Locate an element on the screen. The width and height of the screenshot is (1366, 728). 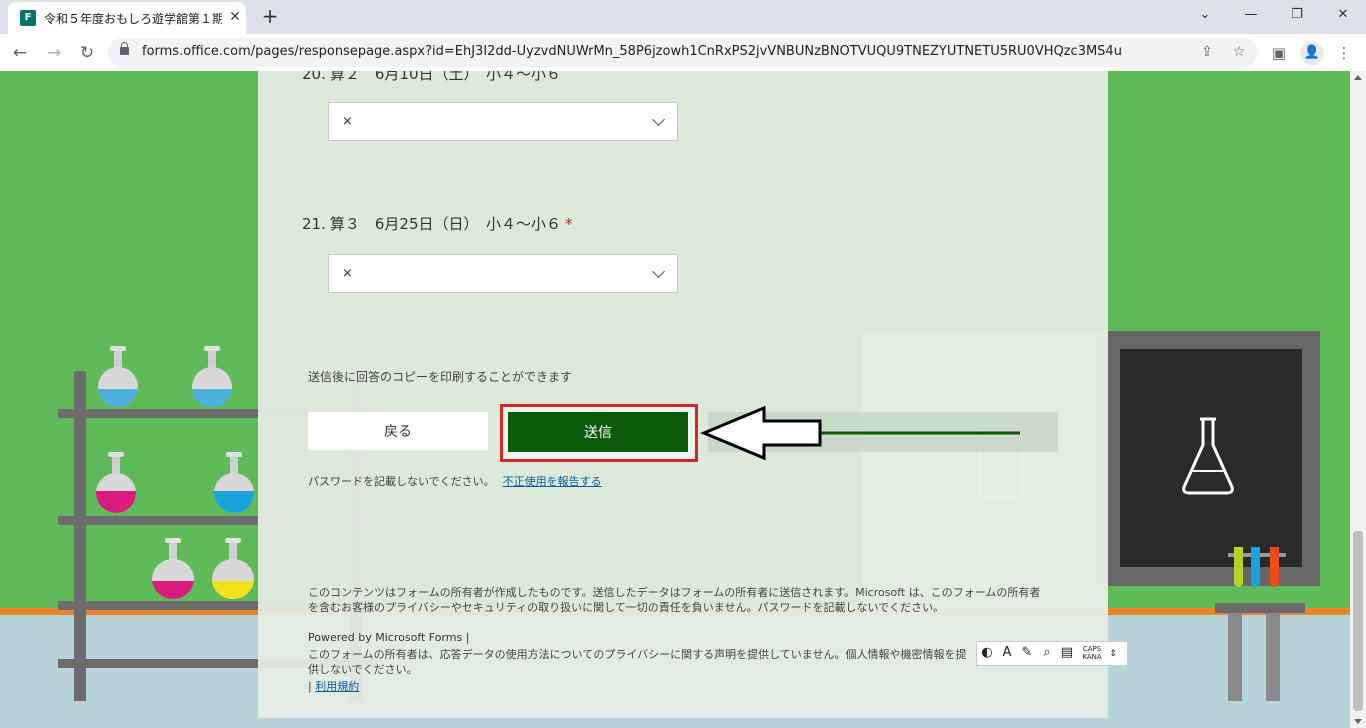
question-21-title: 21. 算３ 6月25日（日） 小４～小６ * is located at coordinates (437, 224).